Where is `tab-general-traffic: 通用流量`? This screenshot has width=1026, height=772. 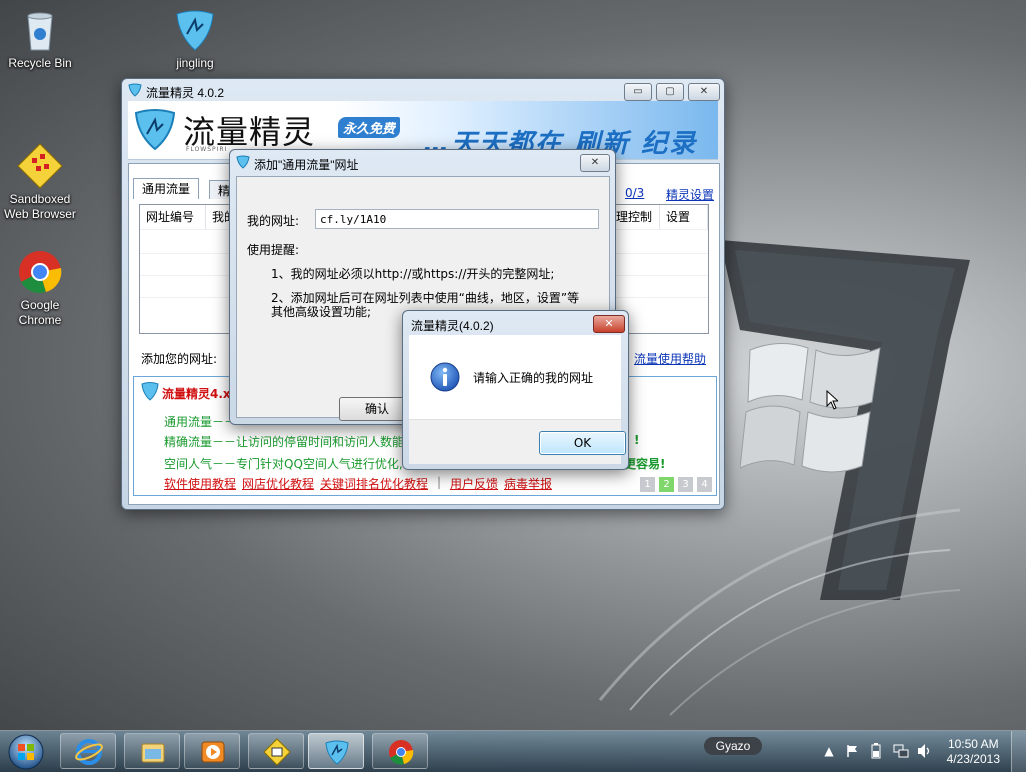 tab-general-traffic: 通用流量 is located at coordinates (166, 188).